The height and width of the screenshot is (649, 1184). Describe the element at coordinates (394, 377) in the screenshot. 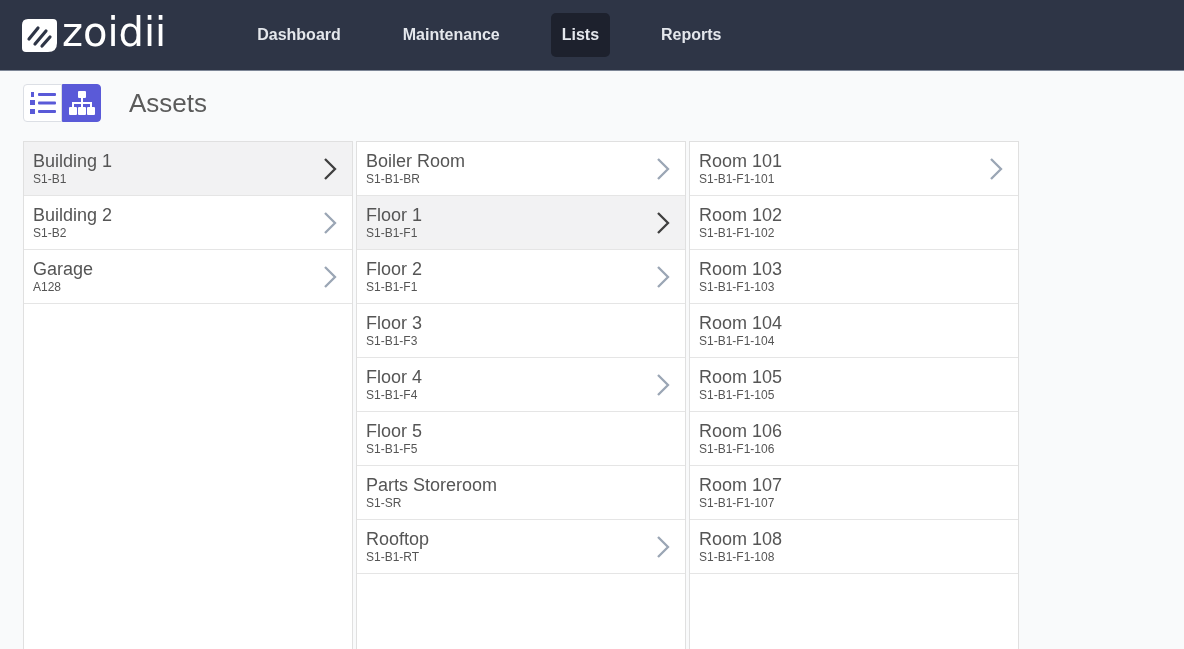

I see `asset-name: Floor 4` at that location.